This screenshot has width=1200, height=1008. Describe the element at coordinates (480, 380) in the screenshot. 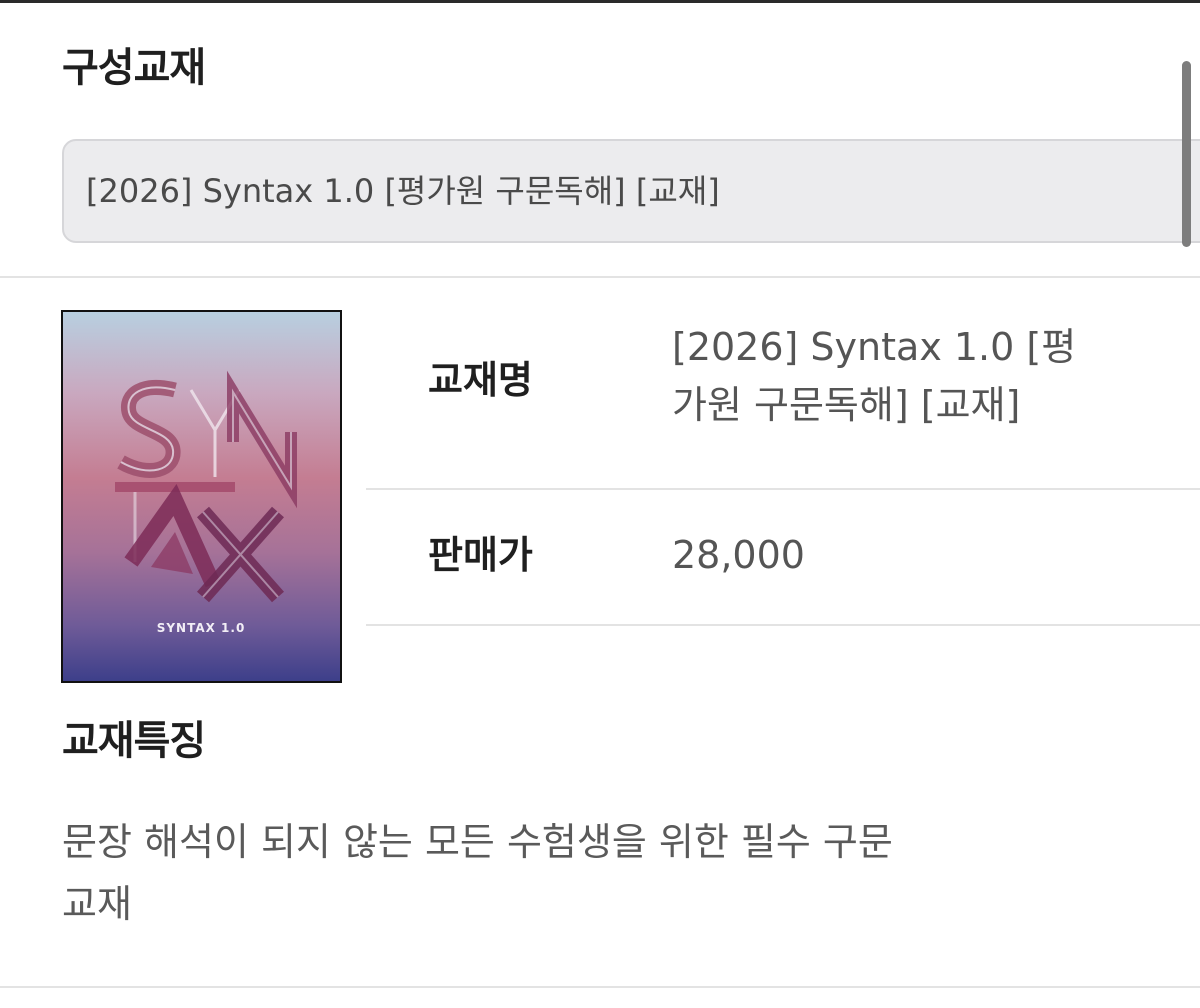

I see `book-name-label: 교재명` at that location.